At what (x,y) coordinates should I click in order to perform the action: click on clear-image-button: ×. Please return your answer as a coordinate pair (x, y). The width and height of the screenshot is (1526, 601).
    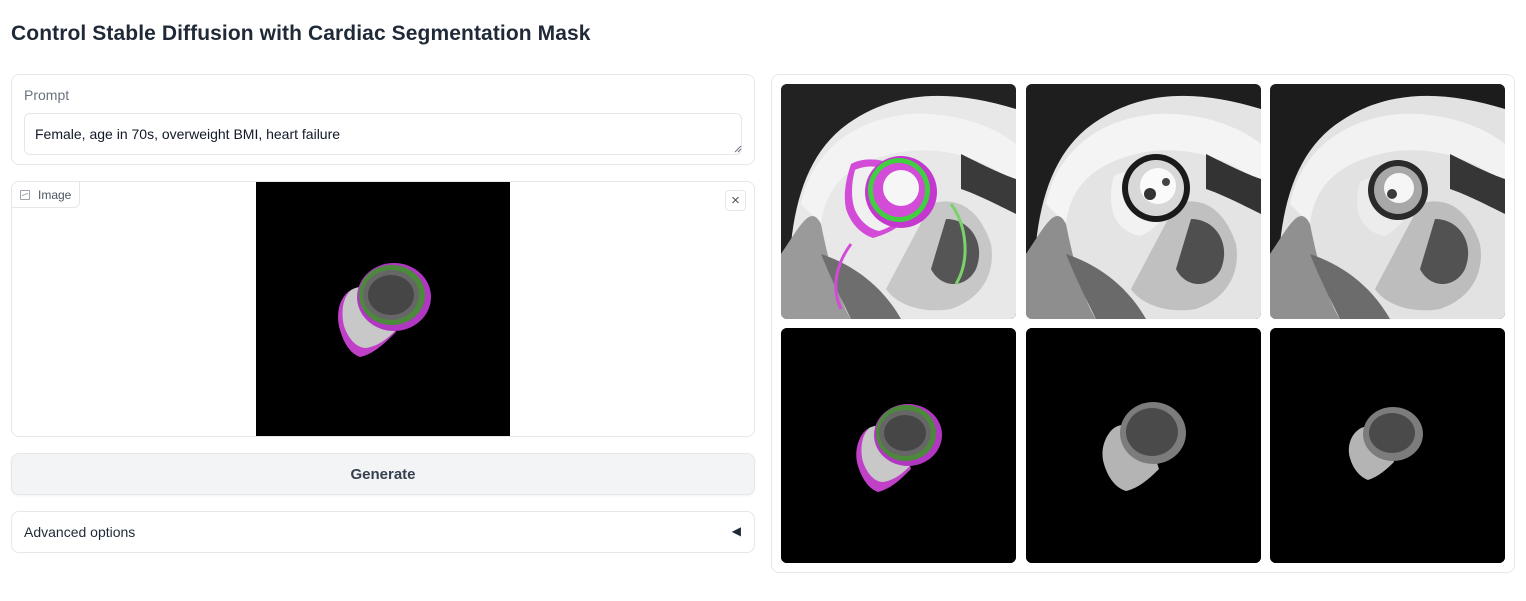
    Looking at the image, I should click on (735, 200).